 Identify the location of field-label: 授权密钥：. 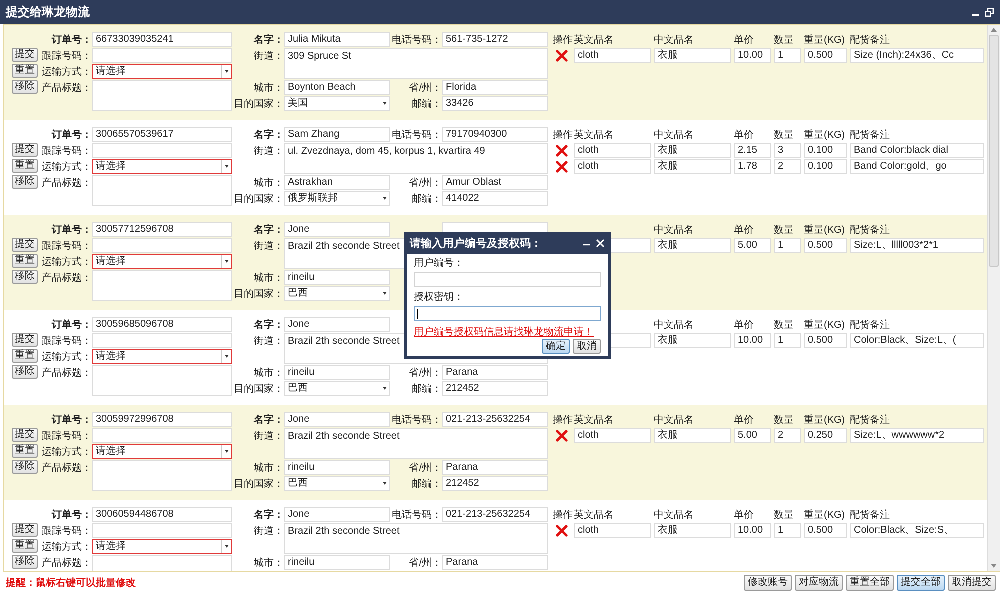
(439, 298).